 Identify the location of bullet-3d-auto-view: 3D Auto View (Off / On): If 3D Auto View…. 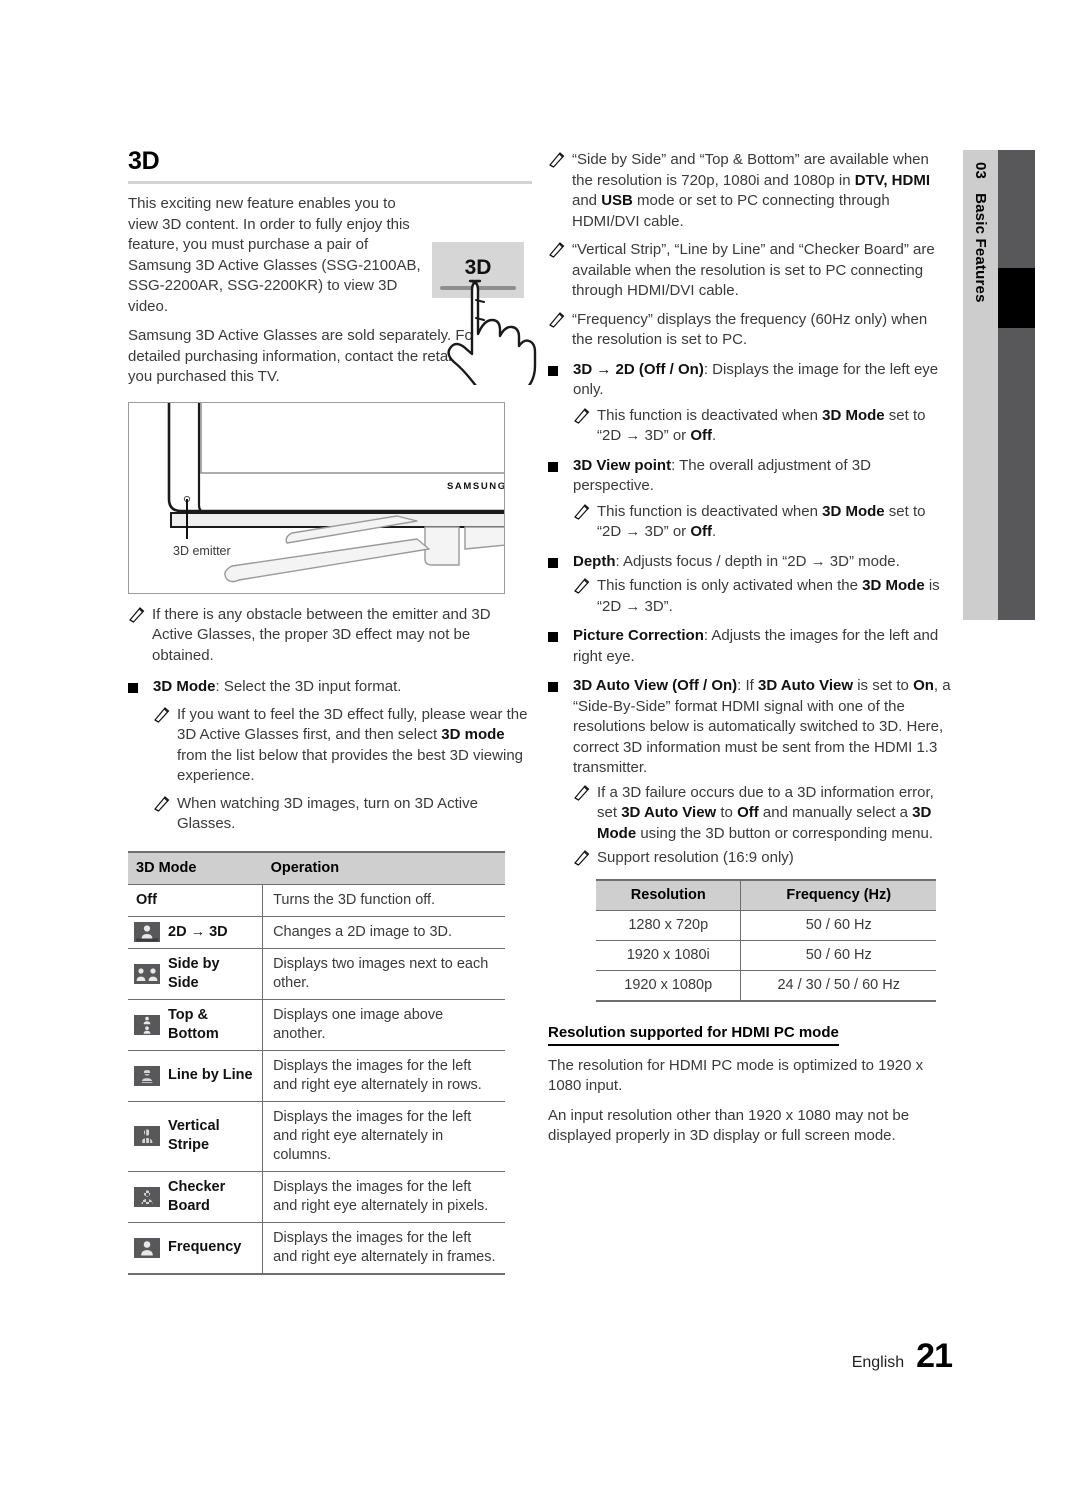
(750, 727).